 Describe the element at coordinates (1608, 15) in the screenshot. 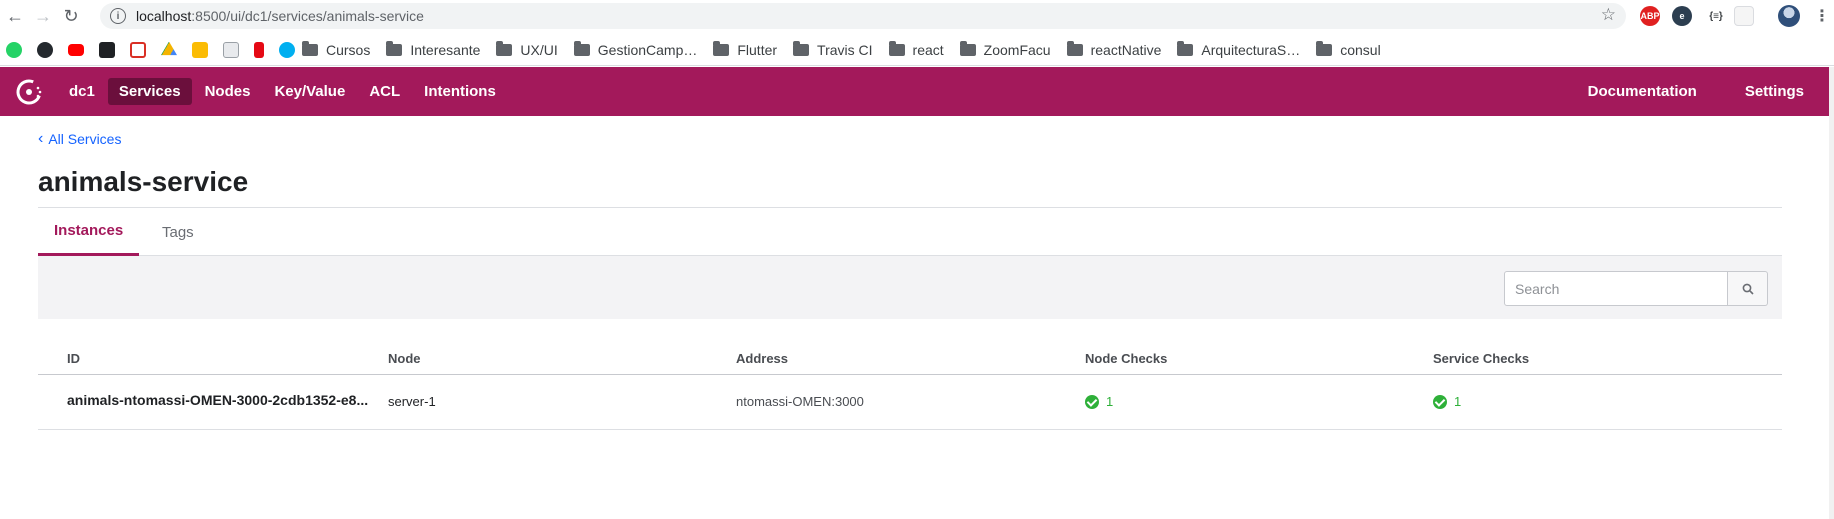

I see `bookmark-star-icon: ☆` at that location.